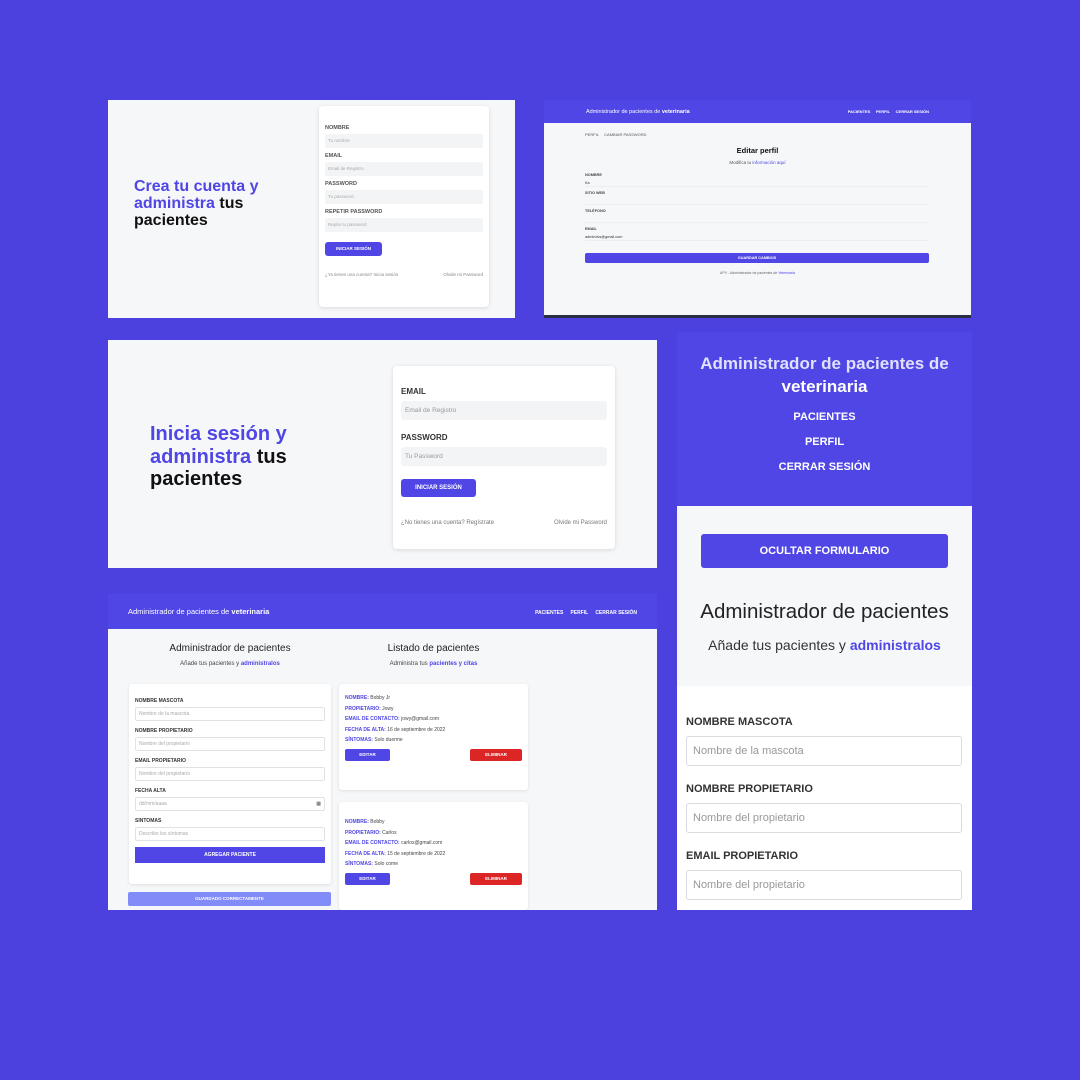 The height and width of the screenshot is (1080, 1080). Describe the element at coordinates (388, 708) in the screenshot. I see `field-value: Jowy` at that location.